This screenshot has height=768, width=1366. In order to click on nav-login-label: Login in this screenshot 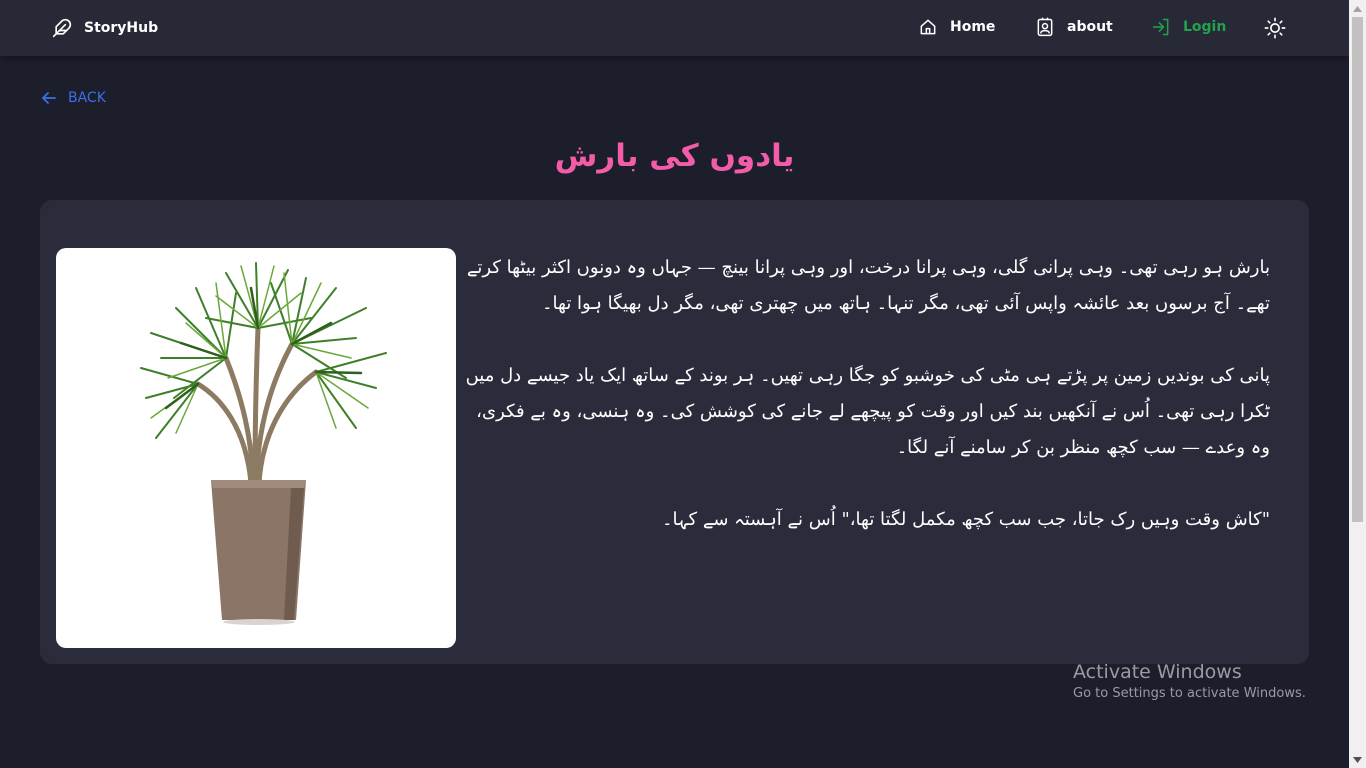, I will do `click(1205, 27)`.